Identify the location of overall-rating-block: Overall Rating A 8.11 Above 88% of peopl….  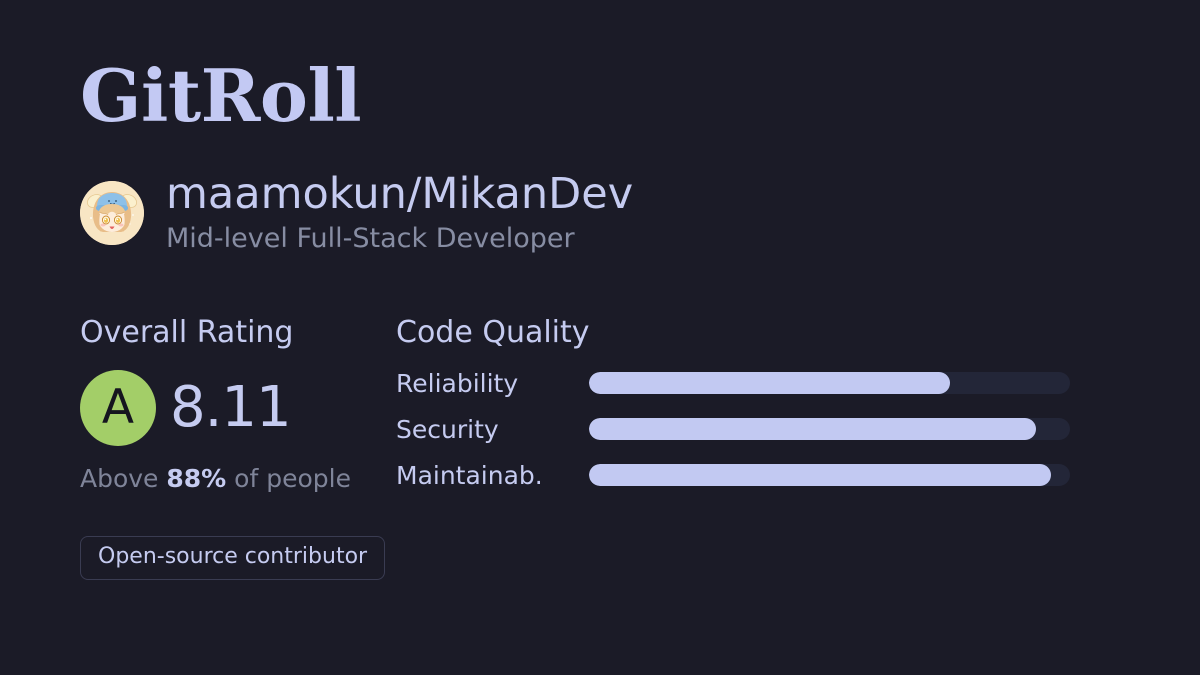
(230, 404).